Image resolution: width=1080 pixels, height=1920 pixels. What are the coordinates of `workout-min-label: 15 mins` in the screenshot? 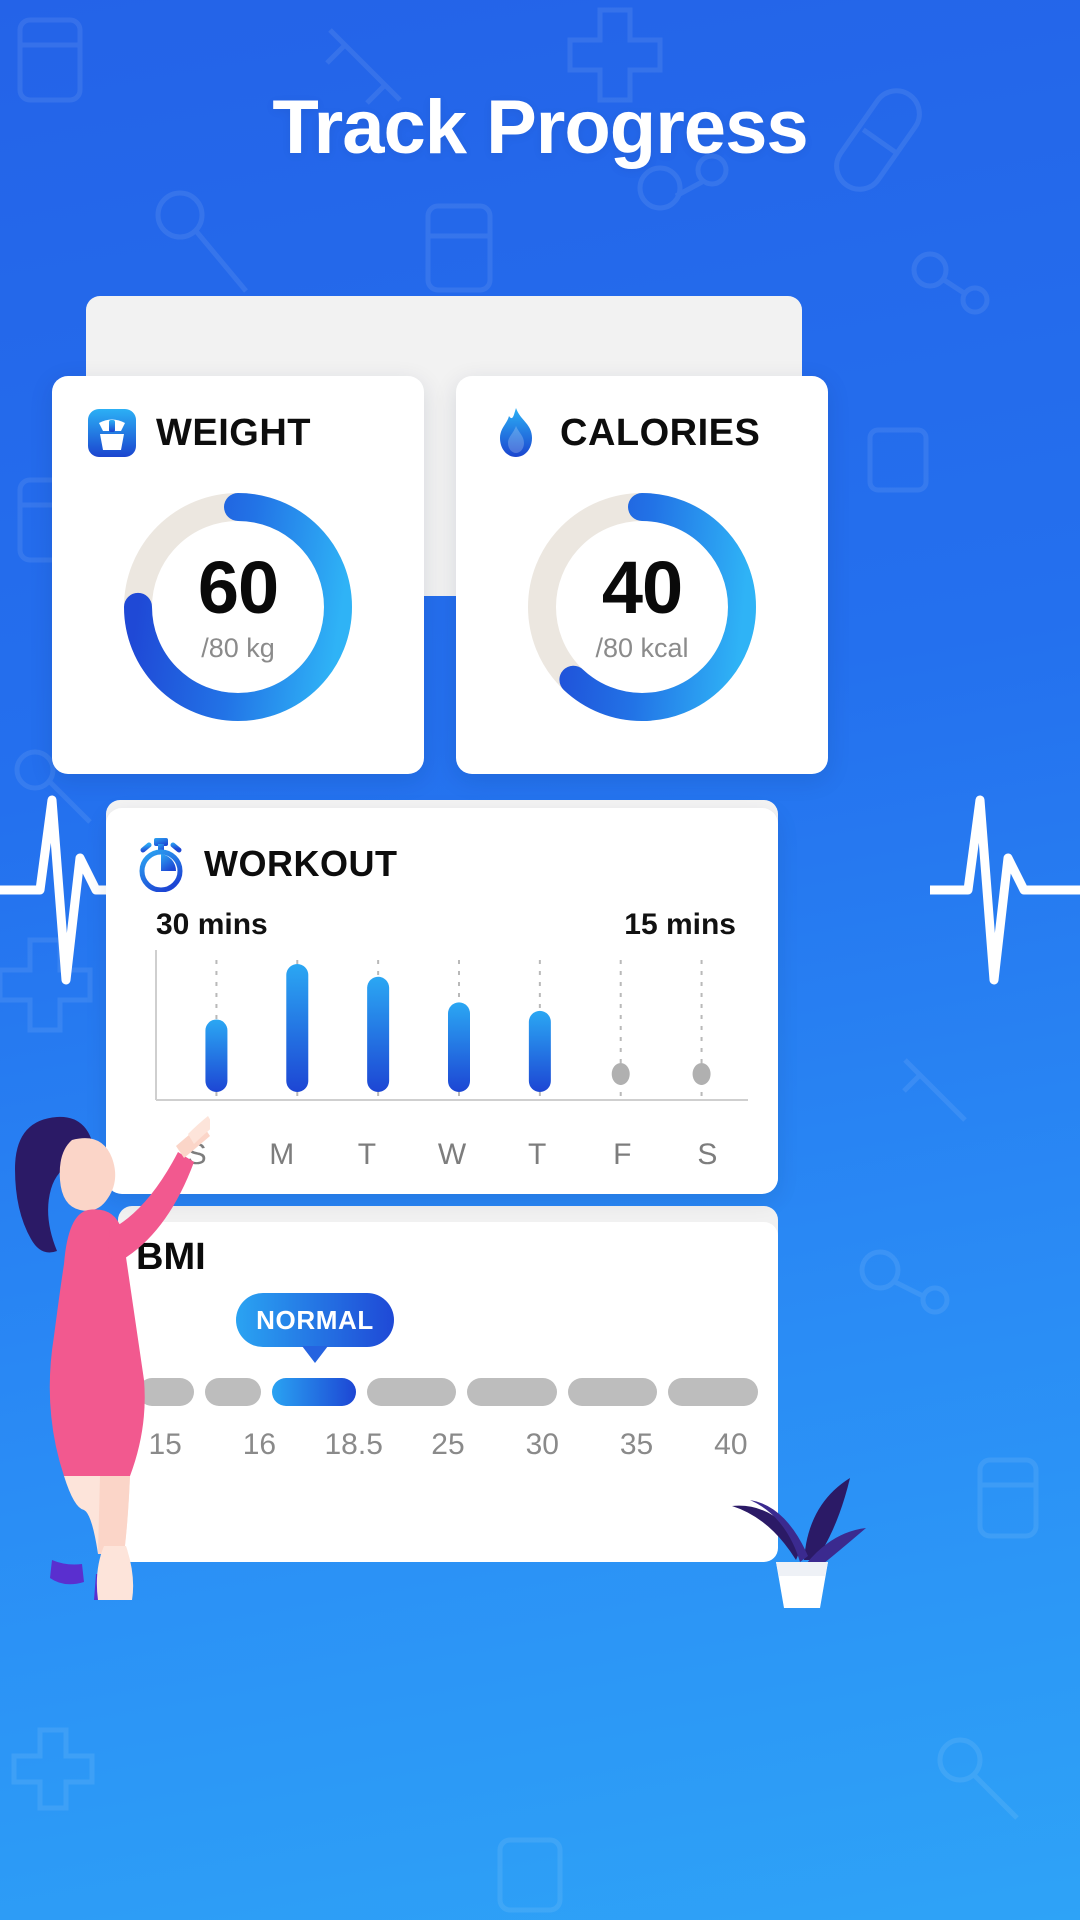 It's located at (680, 924).